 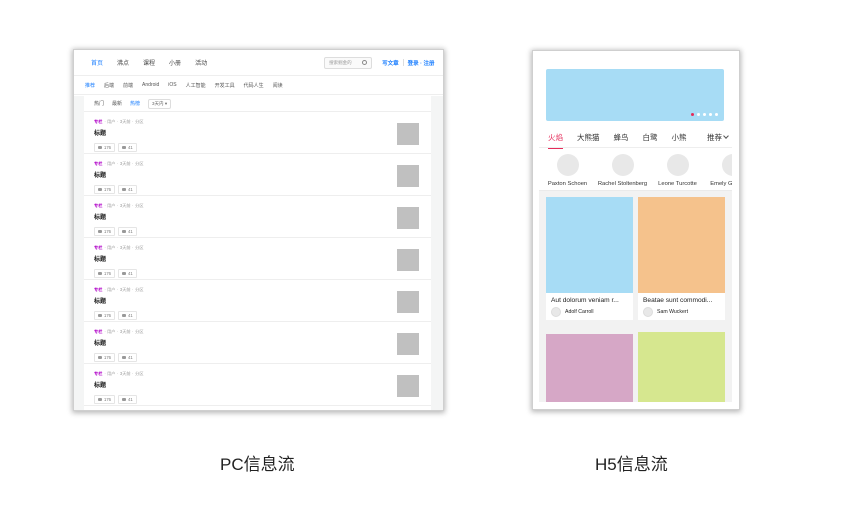 I want to click on nav-home: 首页, so click(x=97, y=62).